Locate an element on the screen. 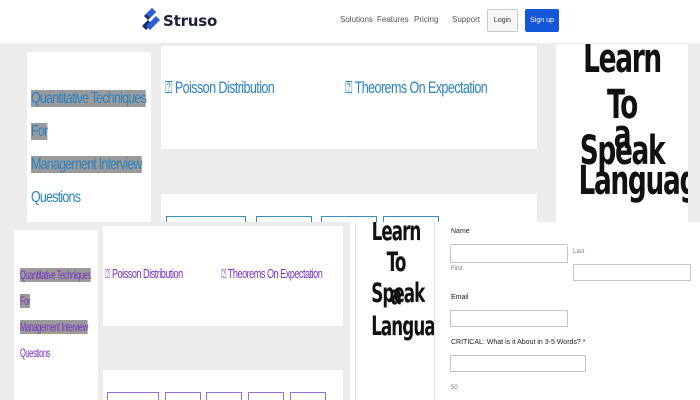 This screenshot has height=400, width=700. character-counter: 50 is located at coordinates (454, 388).